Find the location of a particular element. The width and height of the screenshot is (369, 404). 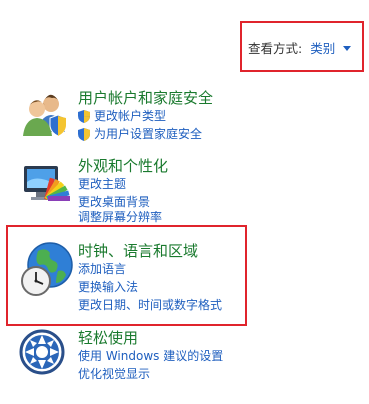

category-title: 外观和个性化 is located at coordinates (123, 166).